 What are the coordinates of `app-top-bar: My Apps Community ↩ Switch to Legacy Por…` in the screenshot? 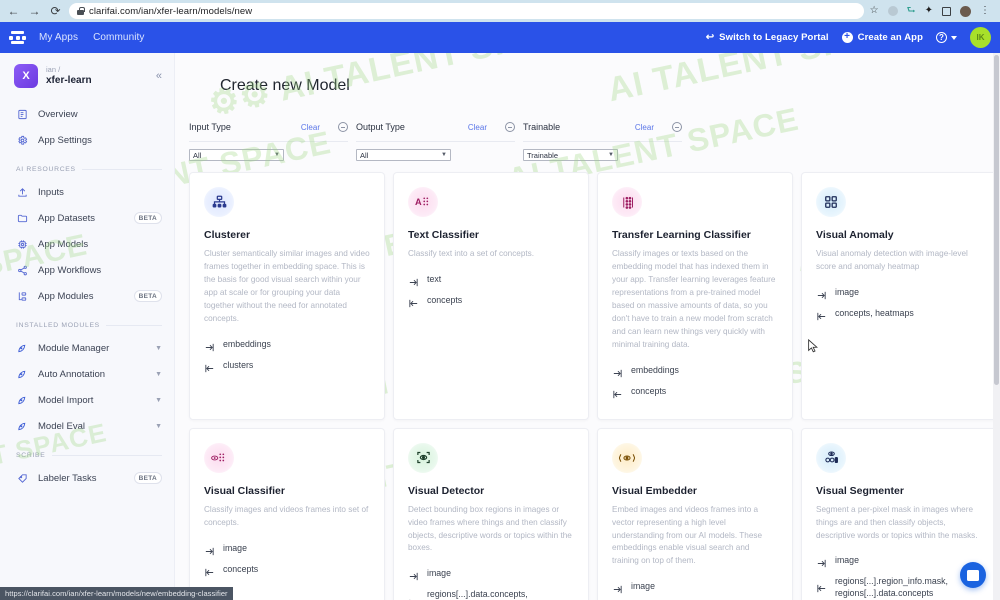 It's located at (500, 37).